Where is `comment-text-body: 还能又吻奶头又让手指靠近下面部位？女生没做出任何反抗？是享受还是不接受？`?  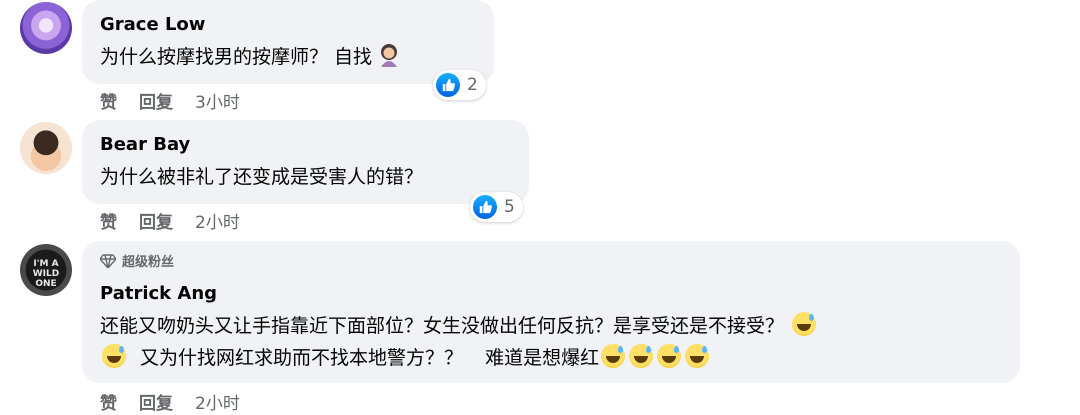
comment-text-body: 还能又吻奶头又让手指靠近下面部位？女生没做出任何反抗？是享受还是不接受？ is located at coordinates (442, 326).